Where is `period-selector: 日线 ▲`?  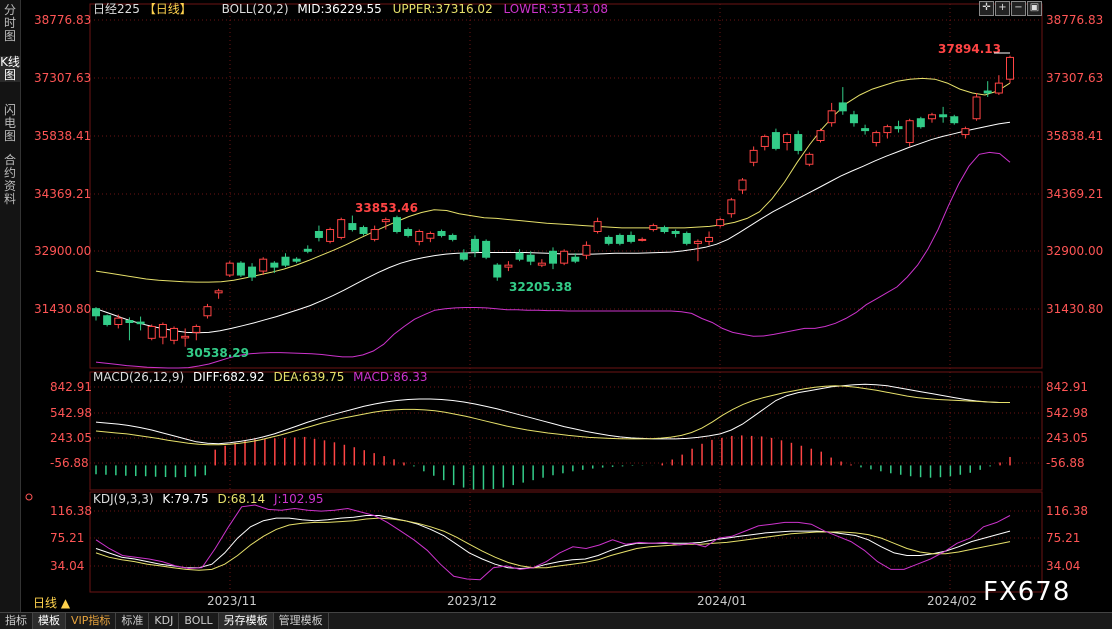 period-selector: 日线 ▲ is located at coordinates (51, 602).